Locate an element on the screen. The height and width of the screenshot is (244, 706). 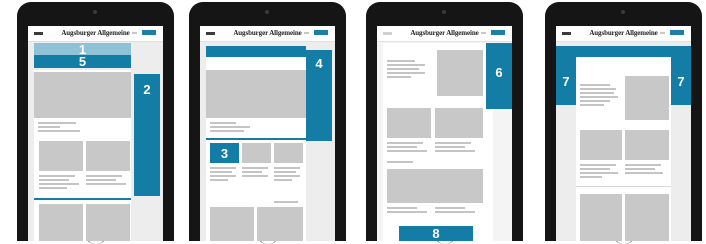
ad-position-5: 5 is located at coordinates (82, 61).